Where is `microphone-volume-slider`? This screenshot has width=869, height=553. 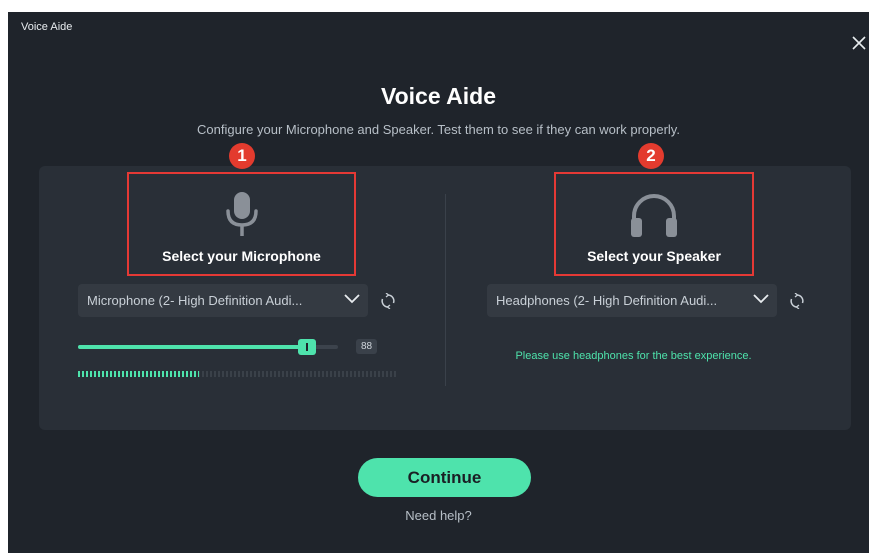 microphone-volume-slider is located at coordinates (208, 347).